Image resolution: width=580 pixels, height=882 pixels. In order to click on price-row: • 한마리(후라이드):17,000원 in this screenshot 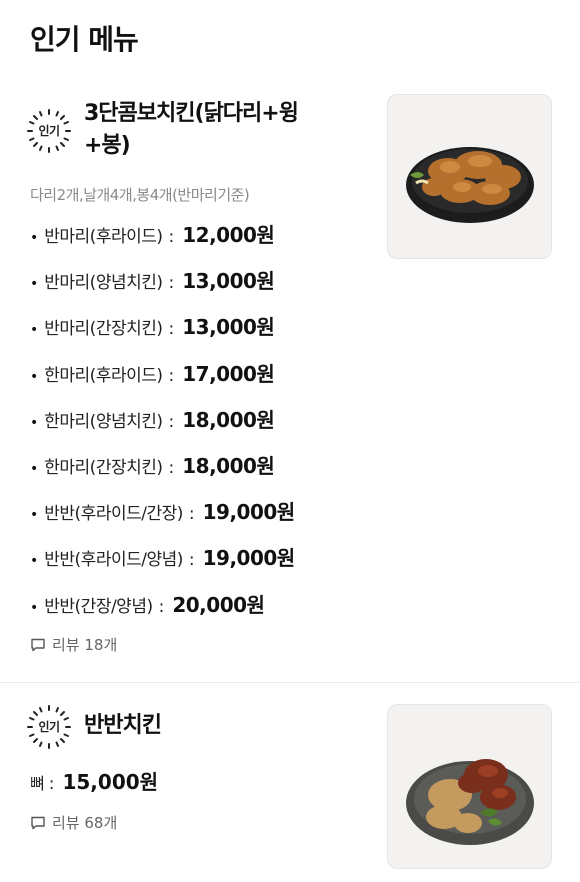, I will do `click(162, 382)`.